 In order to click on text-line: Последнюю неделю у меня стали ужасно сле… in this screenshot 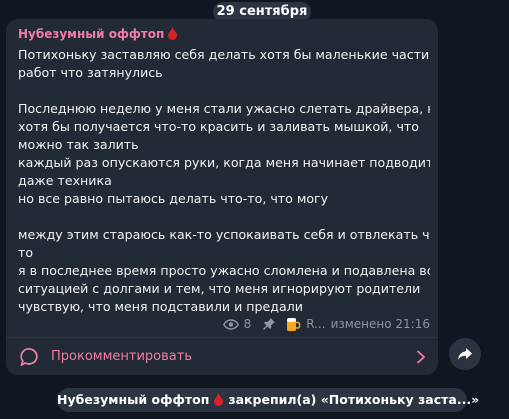, I will do `click(224, 108)`.